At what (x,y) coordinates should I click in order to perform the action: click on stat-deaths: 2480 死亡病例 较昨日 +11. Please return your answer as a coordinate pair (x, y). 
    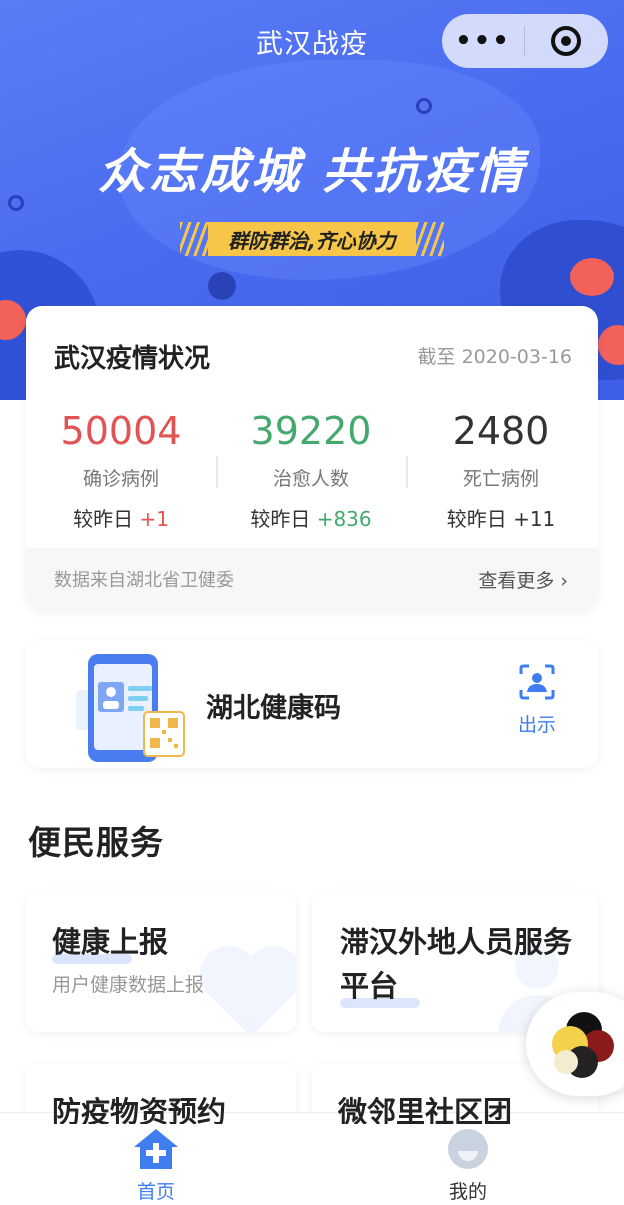
    Looking at the image, I should click on (501, 468).